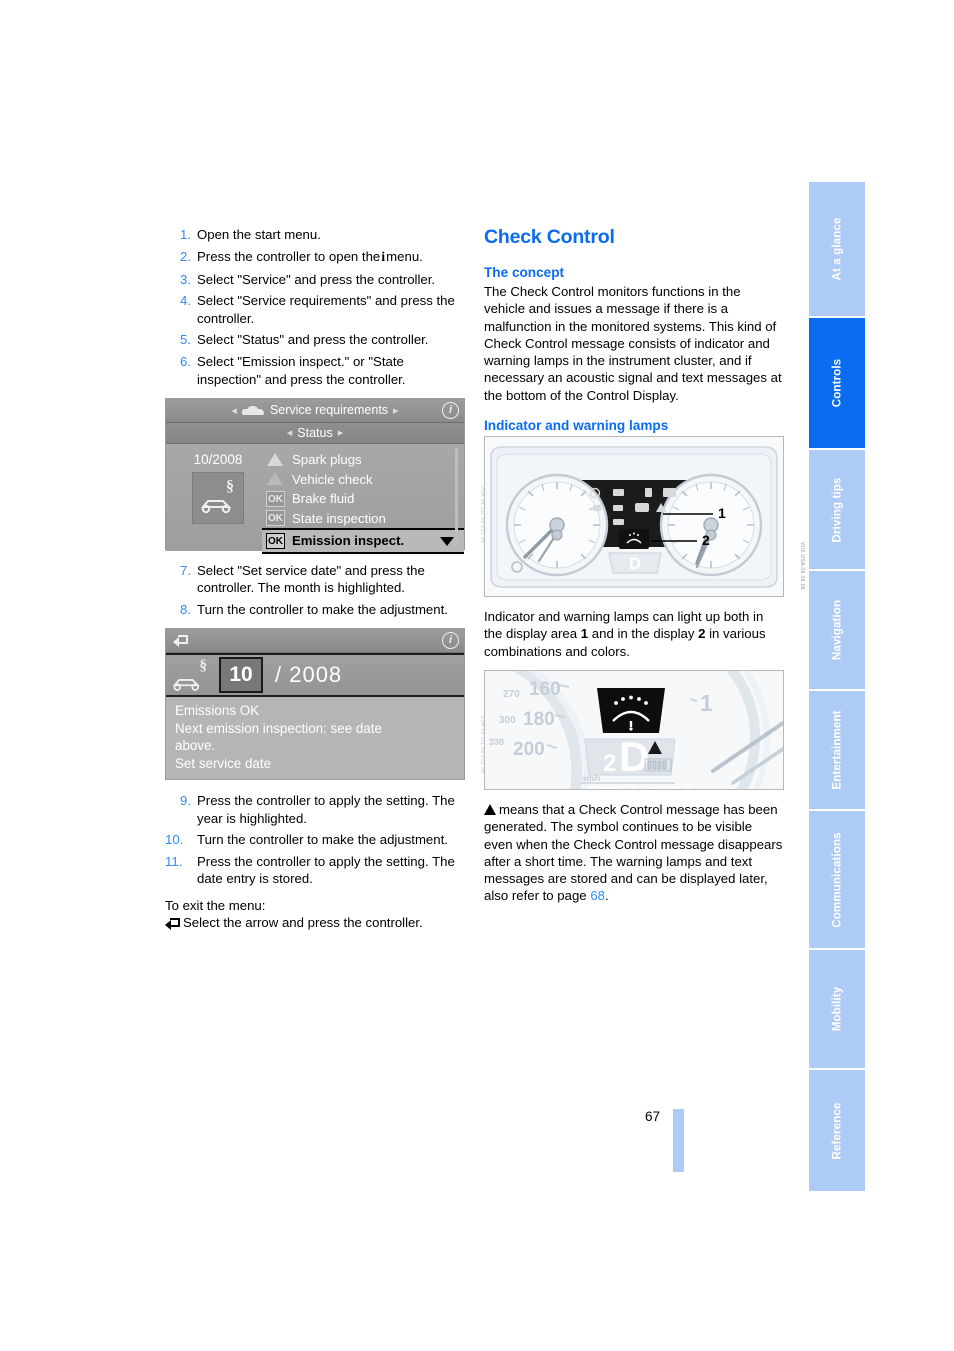 The width and height of the screenshot is (954, 1351). I want to click on sidebar-tab-driving-tips: Driving tips, so click(837, 510).